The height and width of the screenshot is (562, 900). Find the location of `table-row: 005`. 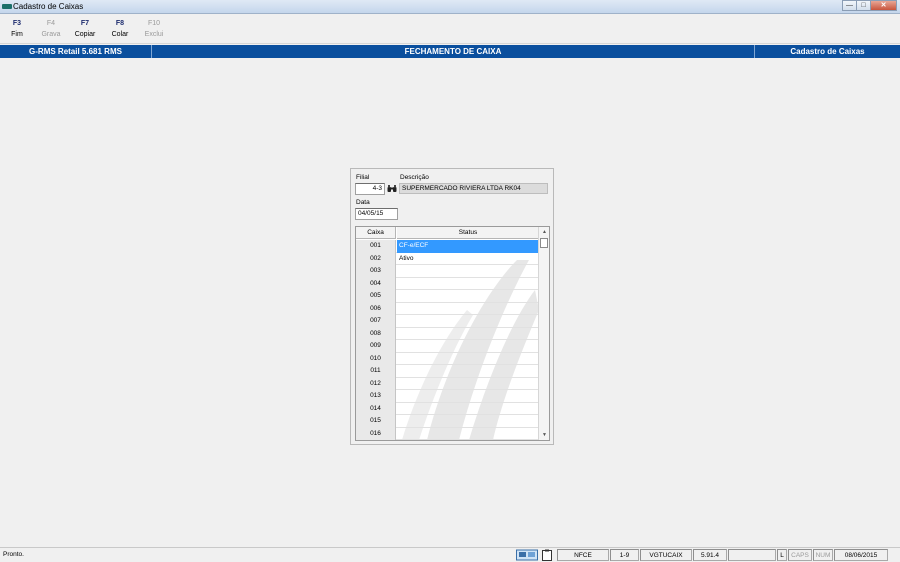

table-row: 005 is located at coordinates (447, 296).